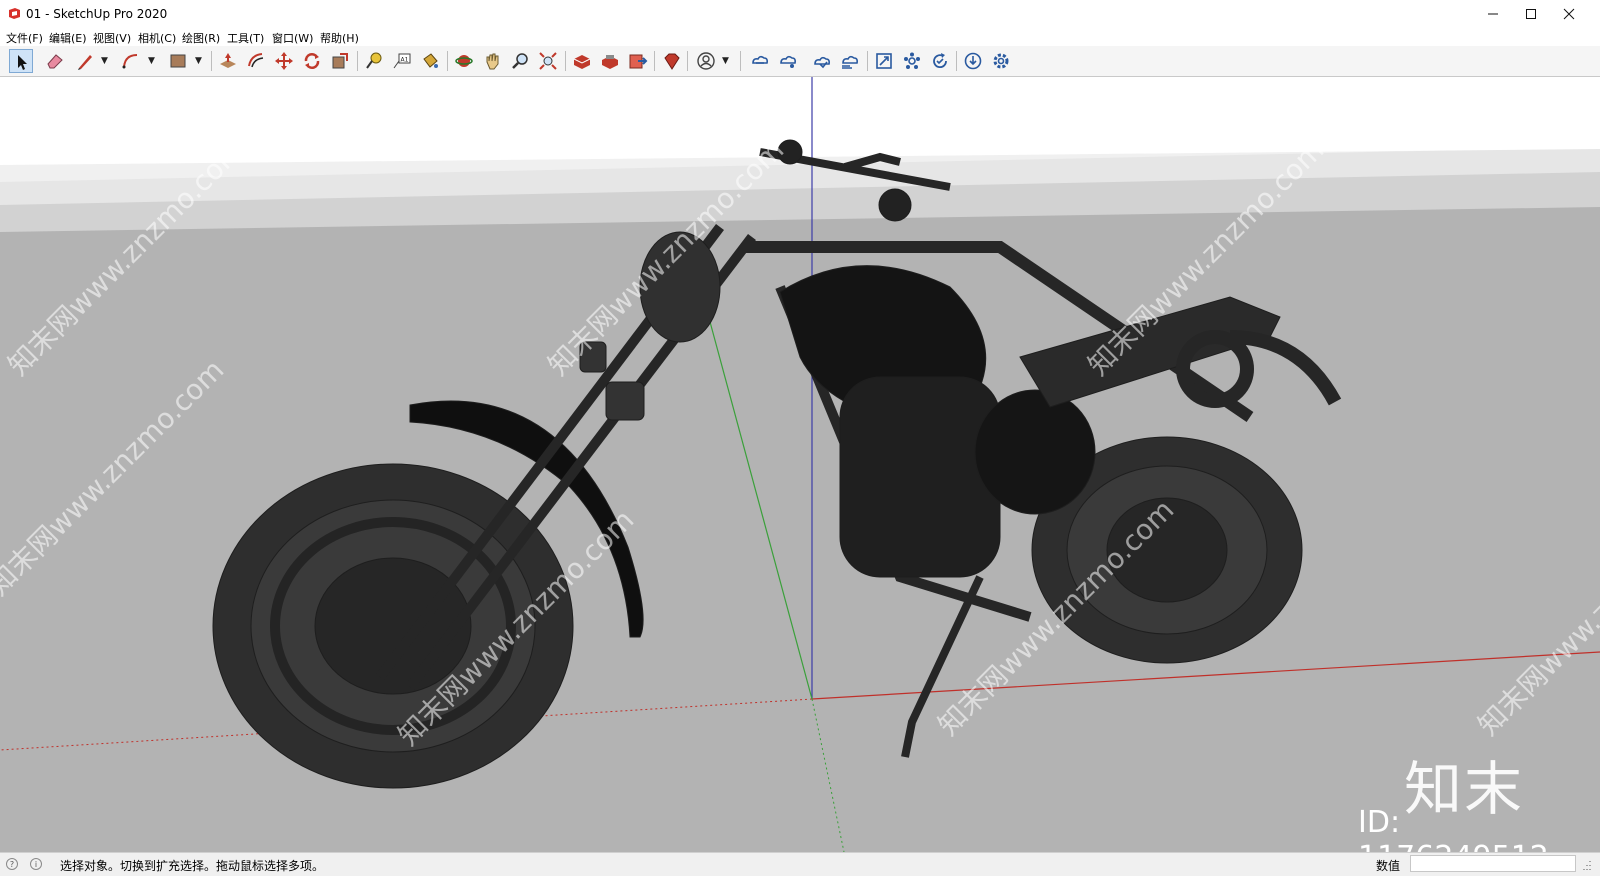 Image resolution: width=1600 pixels, height=876 pixels. I want to click on download-icon, so click(973, 61).